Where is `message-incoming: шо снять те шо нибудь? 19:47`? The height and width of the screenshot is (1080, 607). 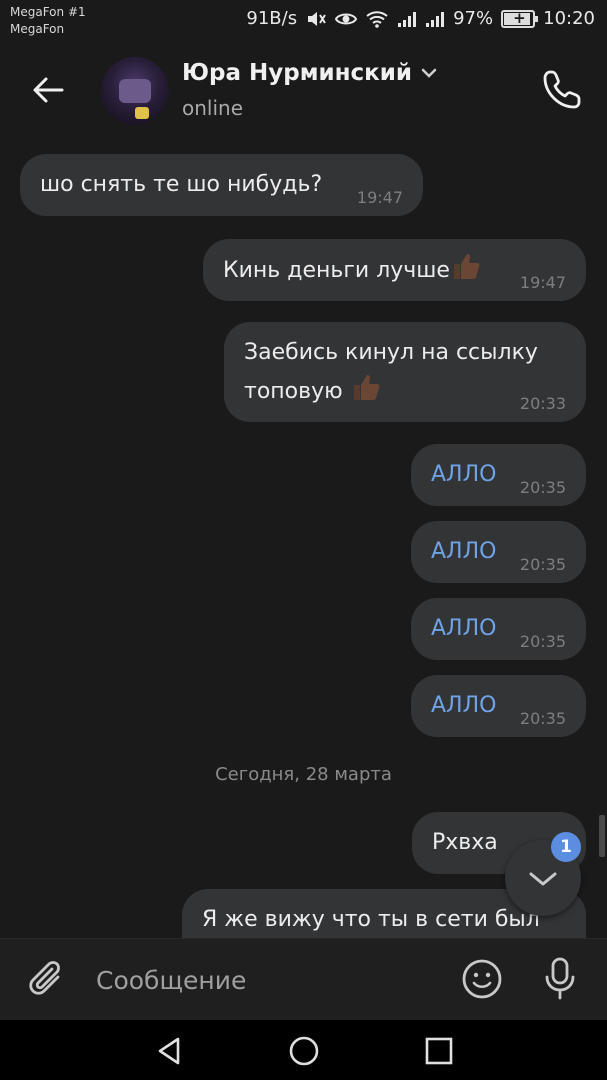 message-incoming: шо снять те шо нибудь? 19:47 is located at coordinates (221, 185).